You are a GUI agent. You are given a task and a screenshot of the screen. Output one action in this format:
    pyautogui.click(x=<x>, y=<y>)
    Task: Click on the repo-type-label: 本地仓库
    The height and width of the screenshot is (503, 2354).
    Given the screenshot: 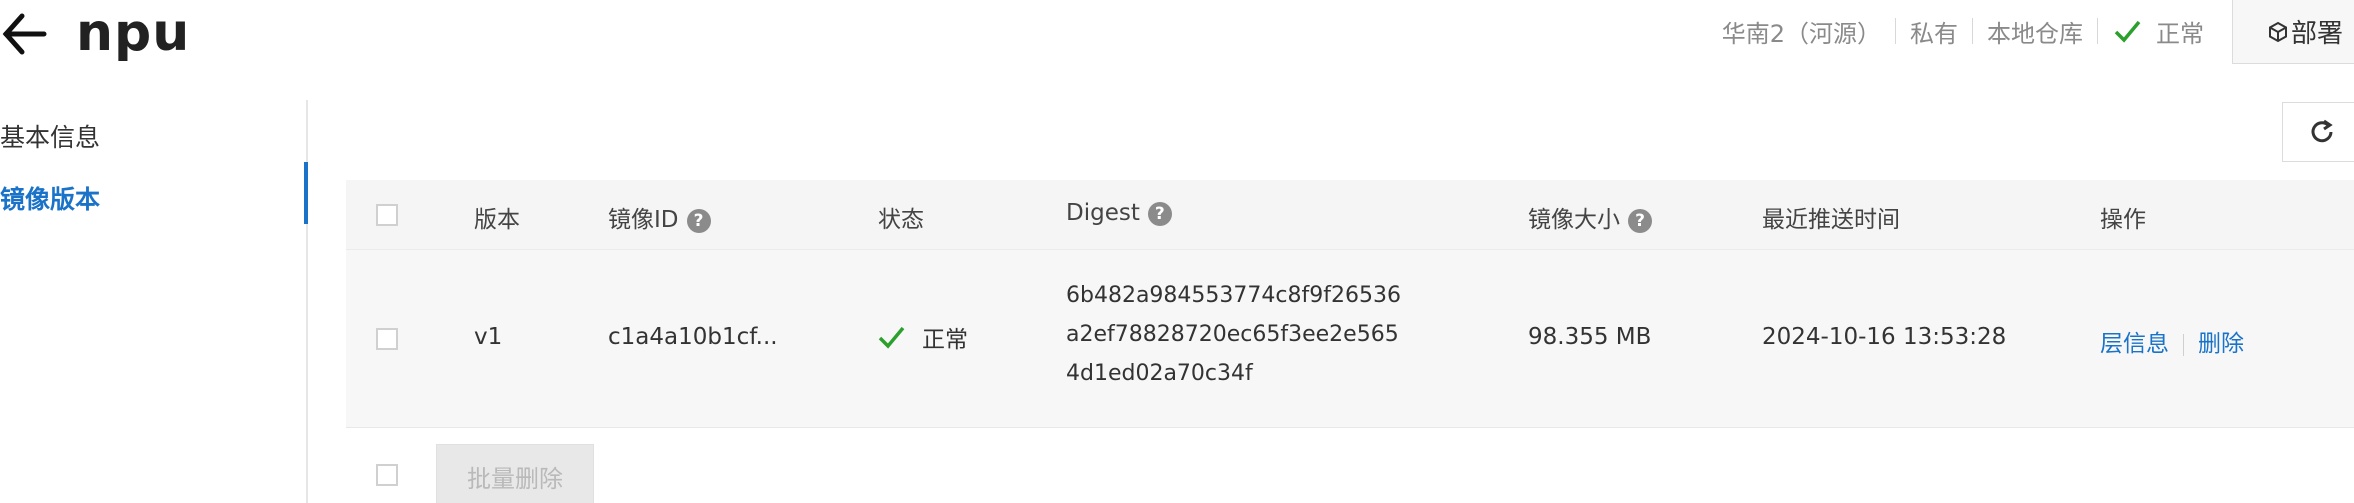 What is the action you would take?
    pyautogui.click(x=2035, y=33)
    